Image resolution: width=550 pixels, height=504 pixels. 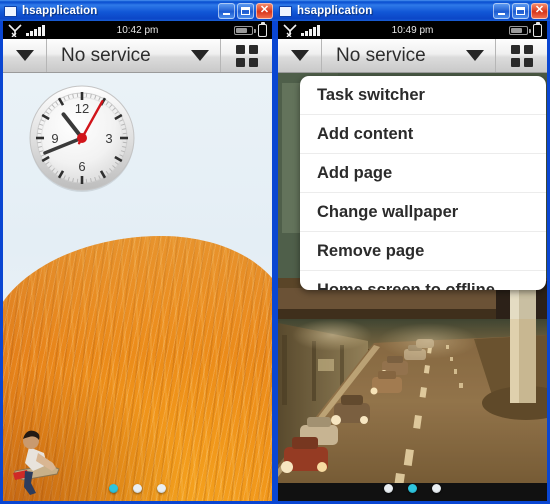 I want to click on menu-item-add-page: Add page, so click(x=423, y=173).